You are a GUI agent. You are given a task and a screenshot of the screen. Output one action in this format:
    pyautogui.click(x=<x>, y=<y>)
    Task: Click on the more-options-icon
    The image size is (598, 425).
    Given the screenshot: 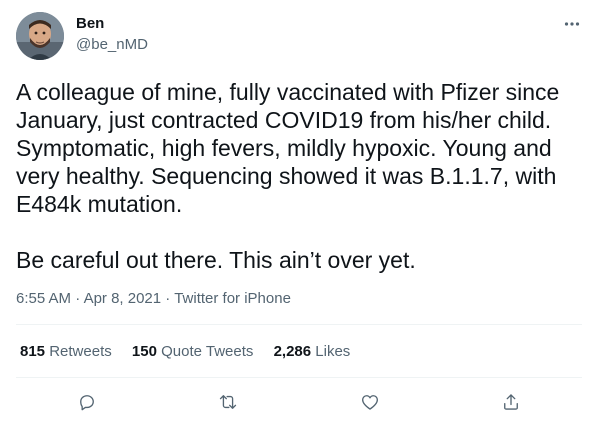 What is the action you would take?
    pyautogui.click(x=572, y=24)
    